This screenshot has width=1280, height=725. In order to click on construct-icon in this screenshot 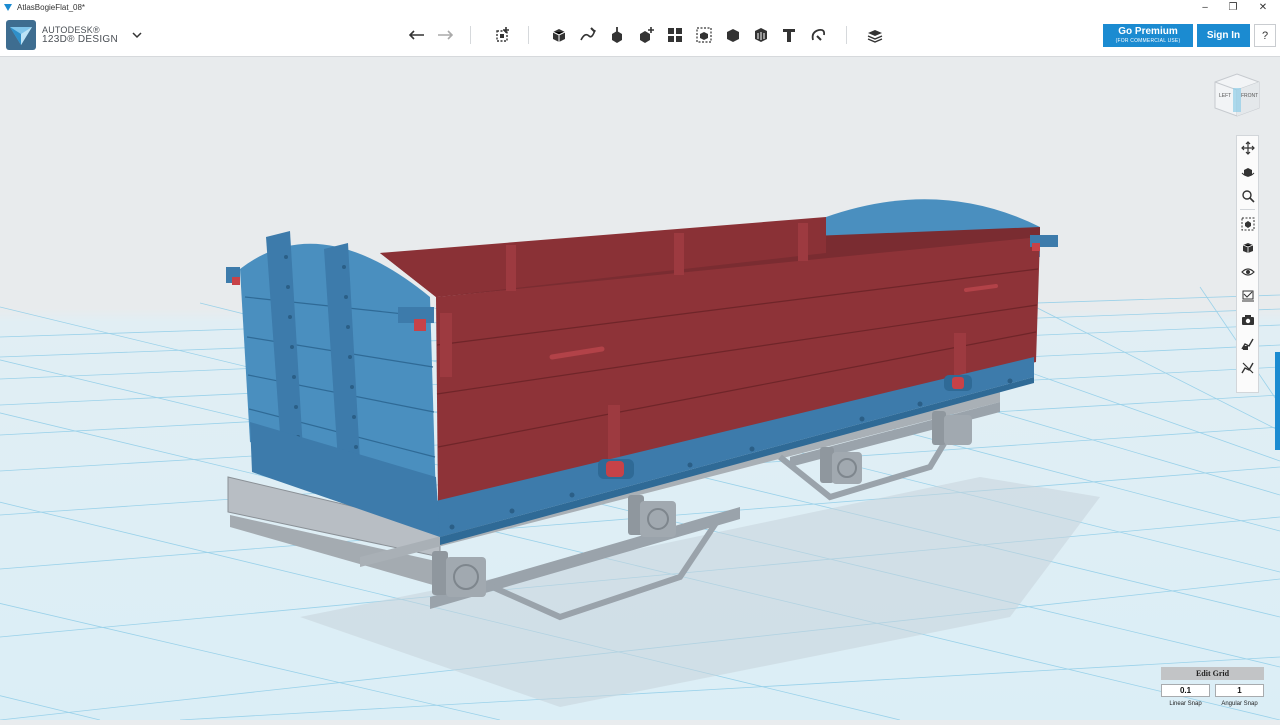, I will do `click(617, 35)`.